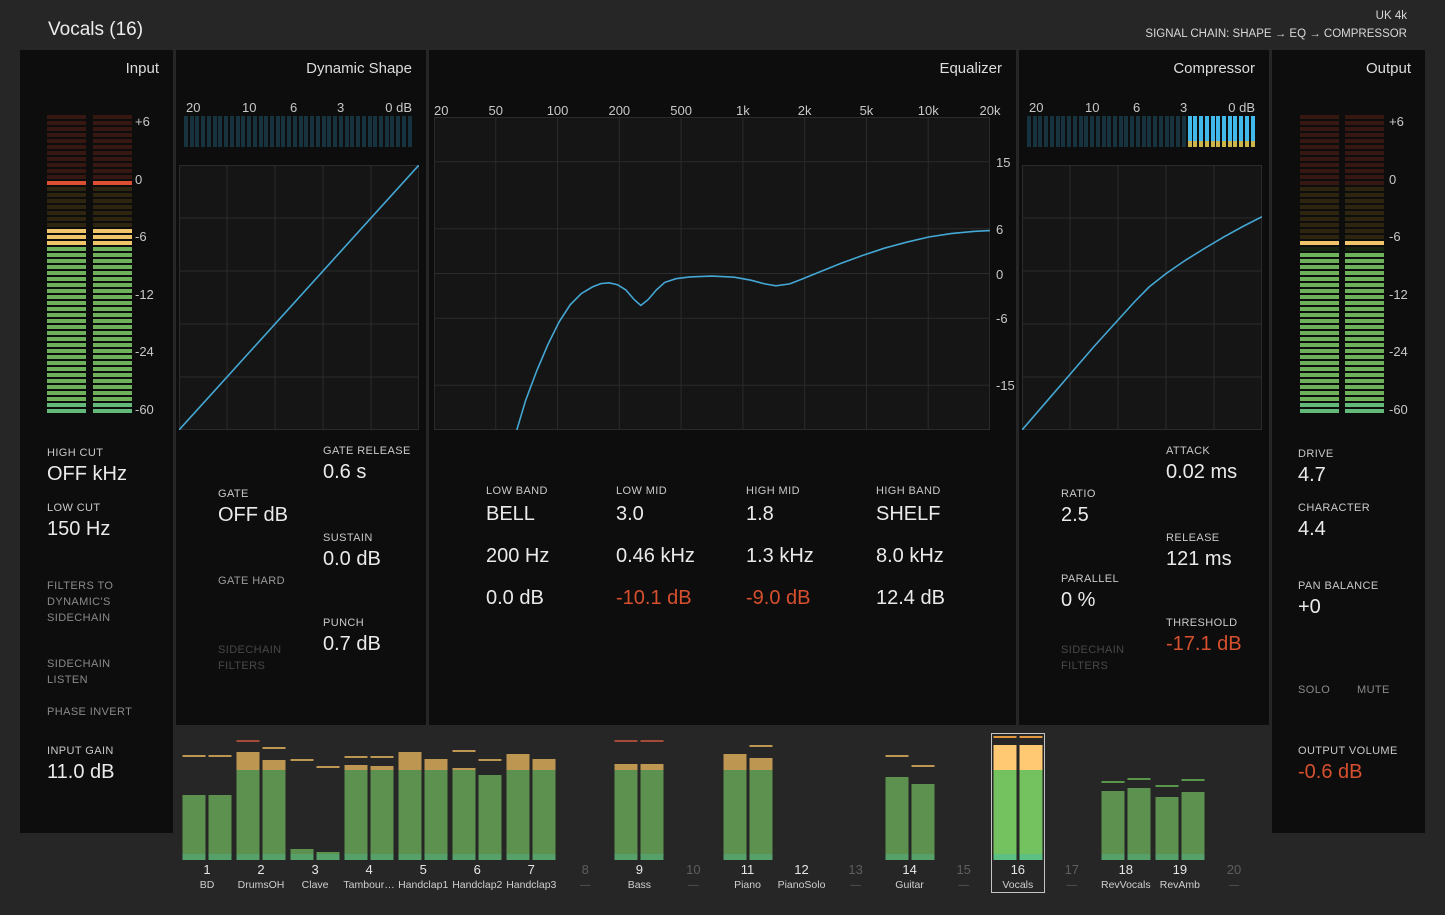 This screenshot has width=1445, height=915. Describe the element at coordinates (1180, 813) in the screenshot. I see `mixer-channel-19: 19 RevAmb` at that location.